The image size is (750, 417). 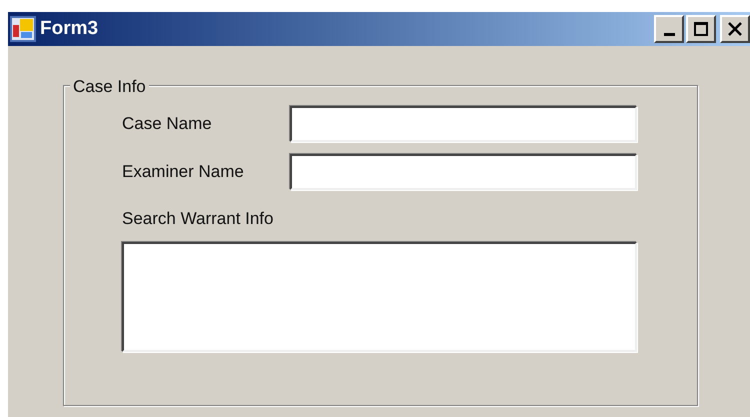 What do you see at coordinates (167, 124) in the screenshot?
I see `field-label: Case Name` at bounding box center [167, 124].